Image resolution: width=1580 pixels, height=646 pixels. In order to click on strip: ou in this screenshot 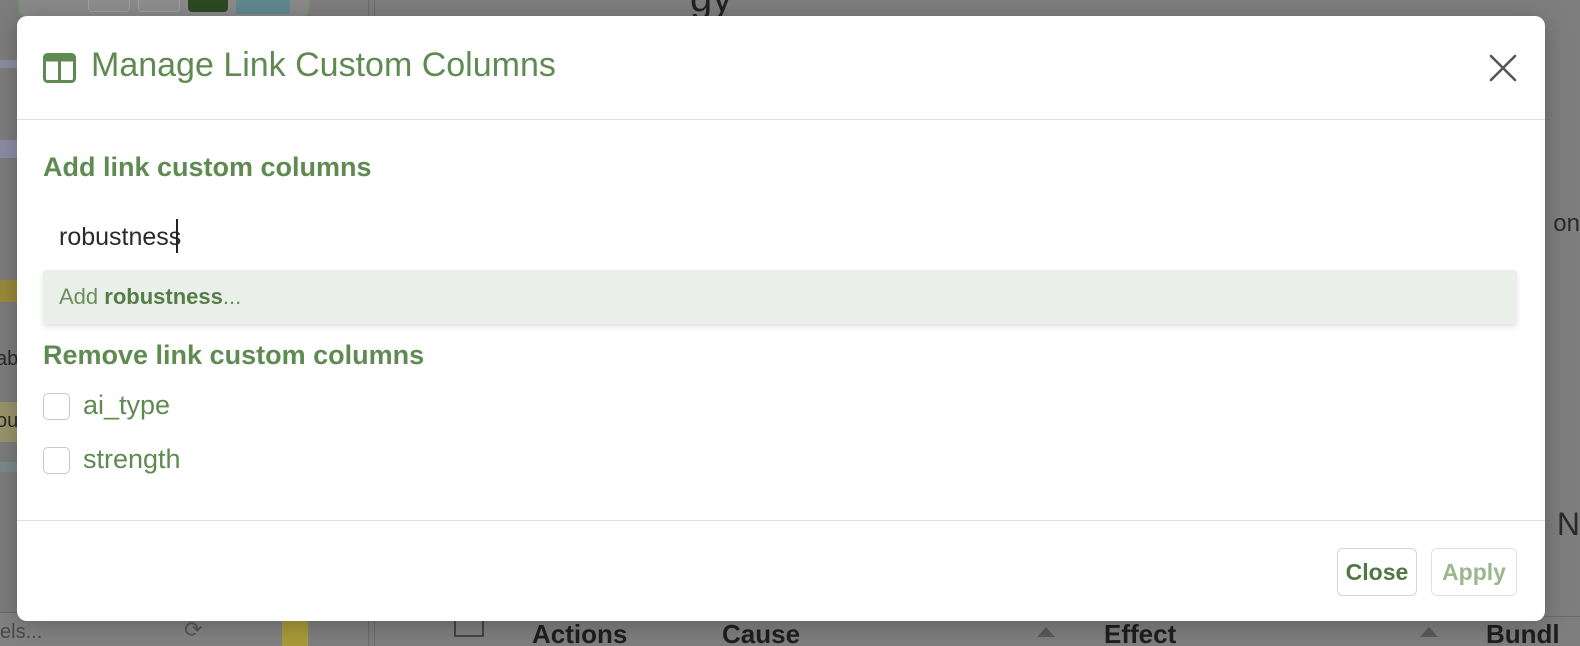, I will do `click(9, 422)`.